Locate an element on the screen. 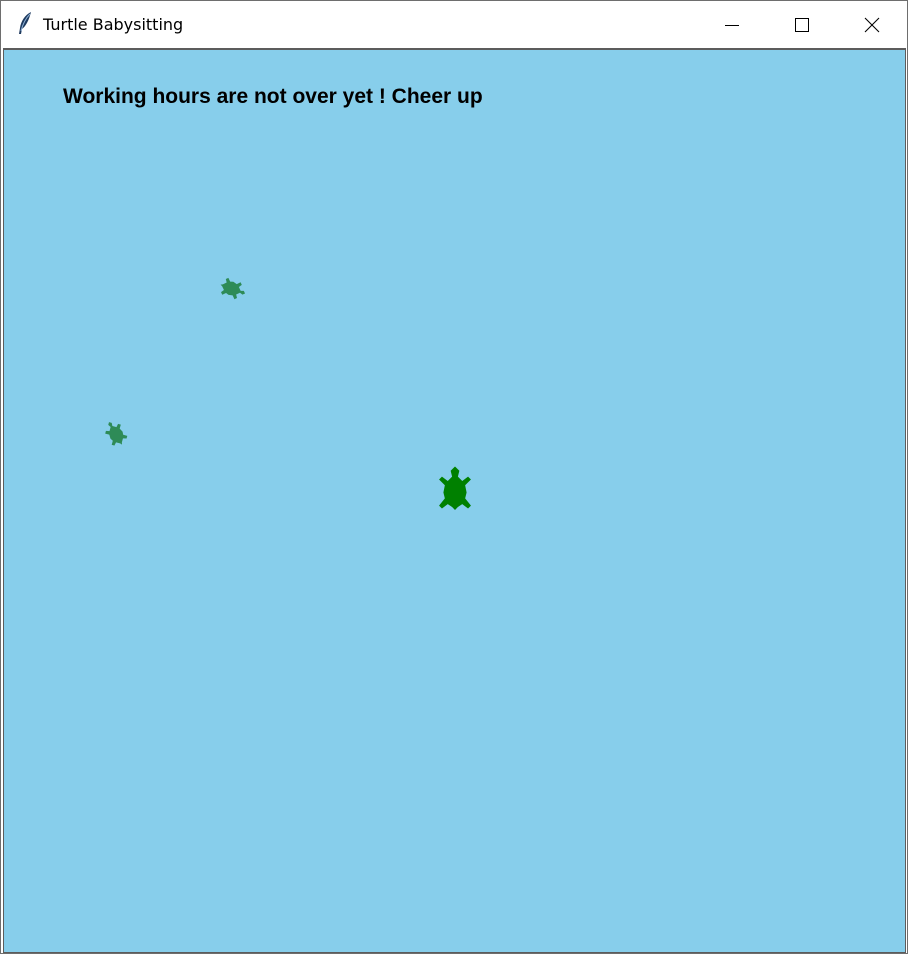  minimize-button is located at coordinates (732, 24).